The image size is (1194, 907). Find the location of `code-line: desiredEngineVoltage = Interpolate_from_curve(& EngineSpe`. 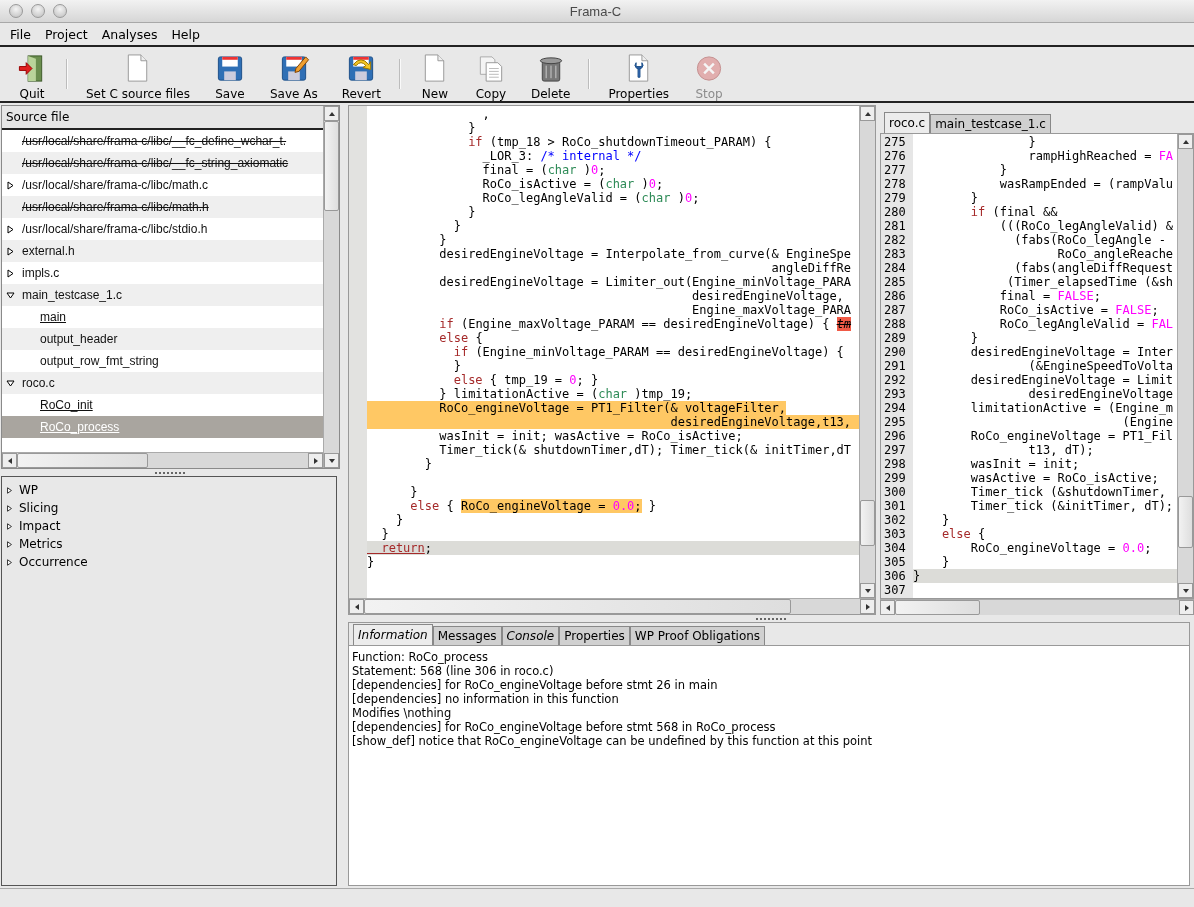

code-line: desiredEngineVoltage = Interpolate_from_curve(& EngineSpe is located at coordinates (645, 254).